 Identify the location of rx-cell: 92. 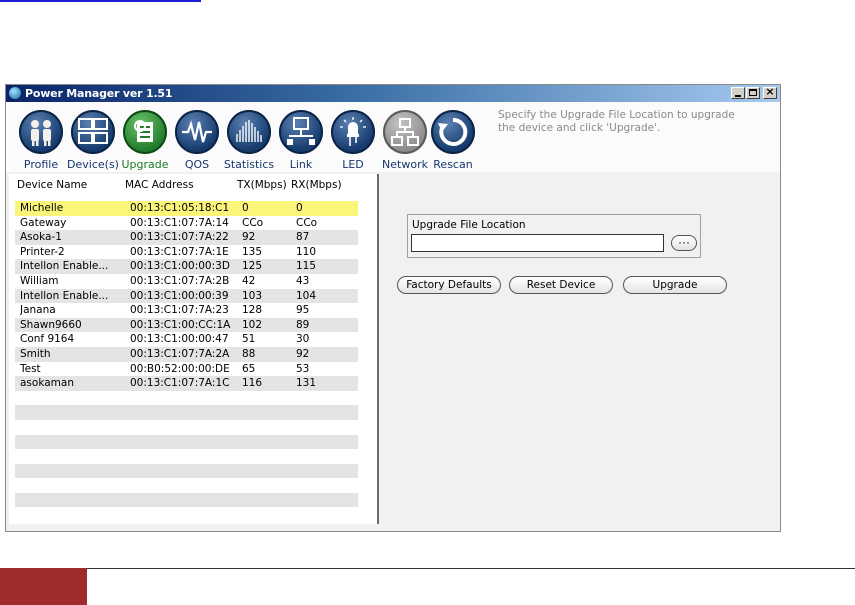
(303, 353).